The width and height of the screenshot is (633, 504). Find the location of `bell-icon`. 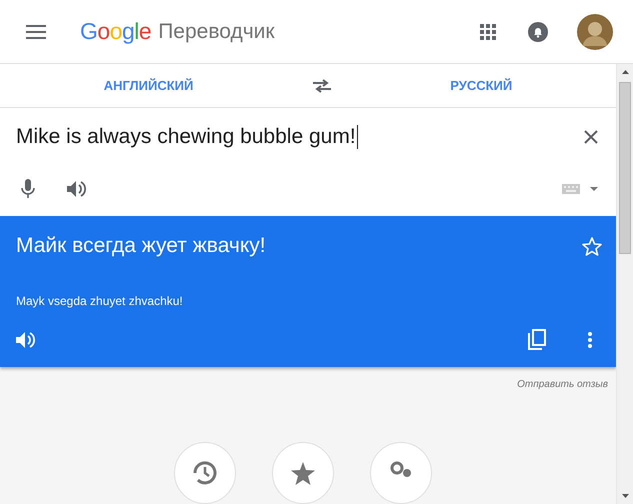

bell-icon is located at coordinates (538, 32).